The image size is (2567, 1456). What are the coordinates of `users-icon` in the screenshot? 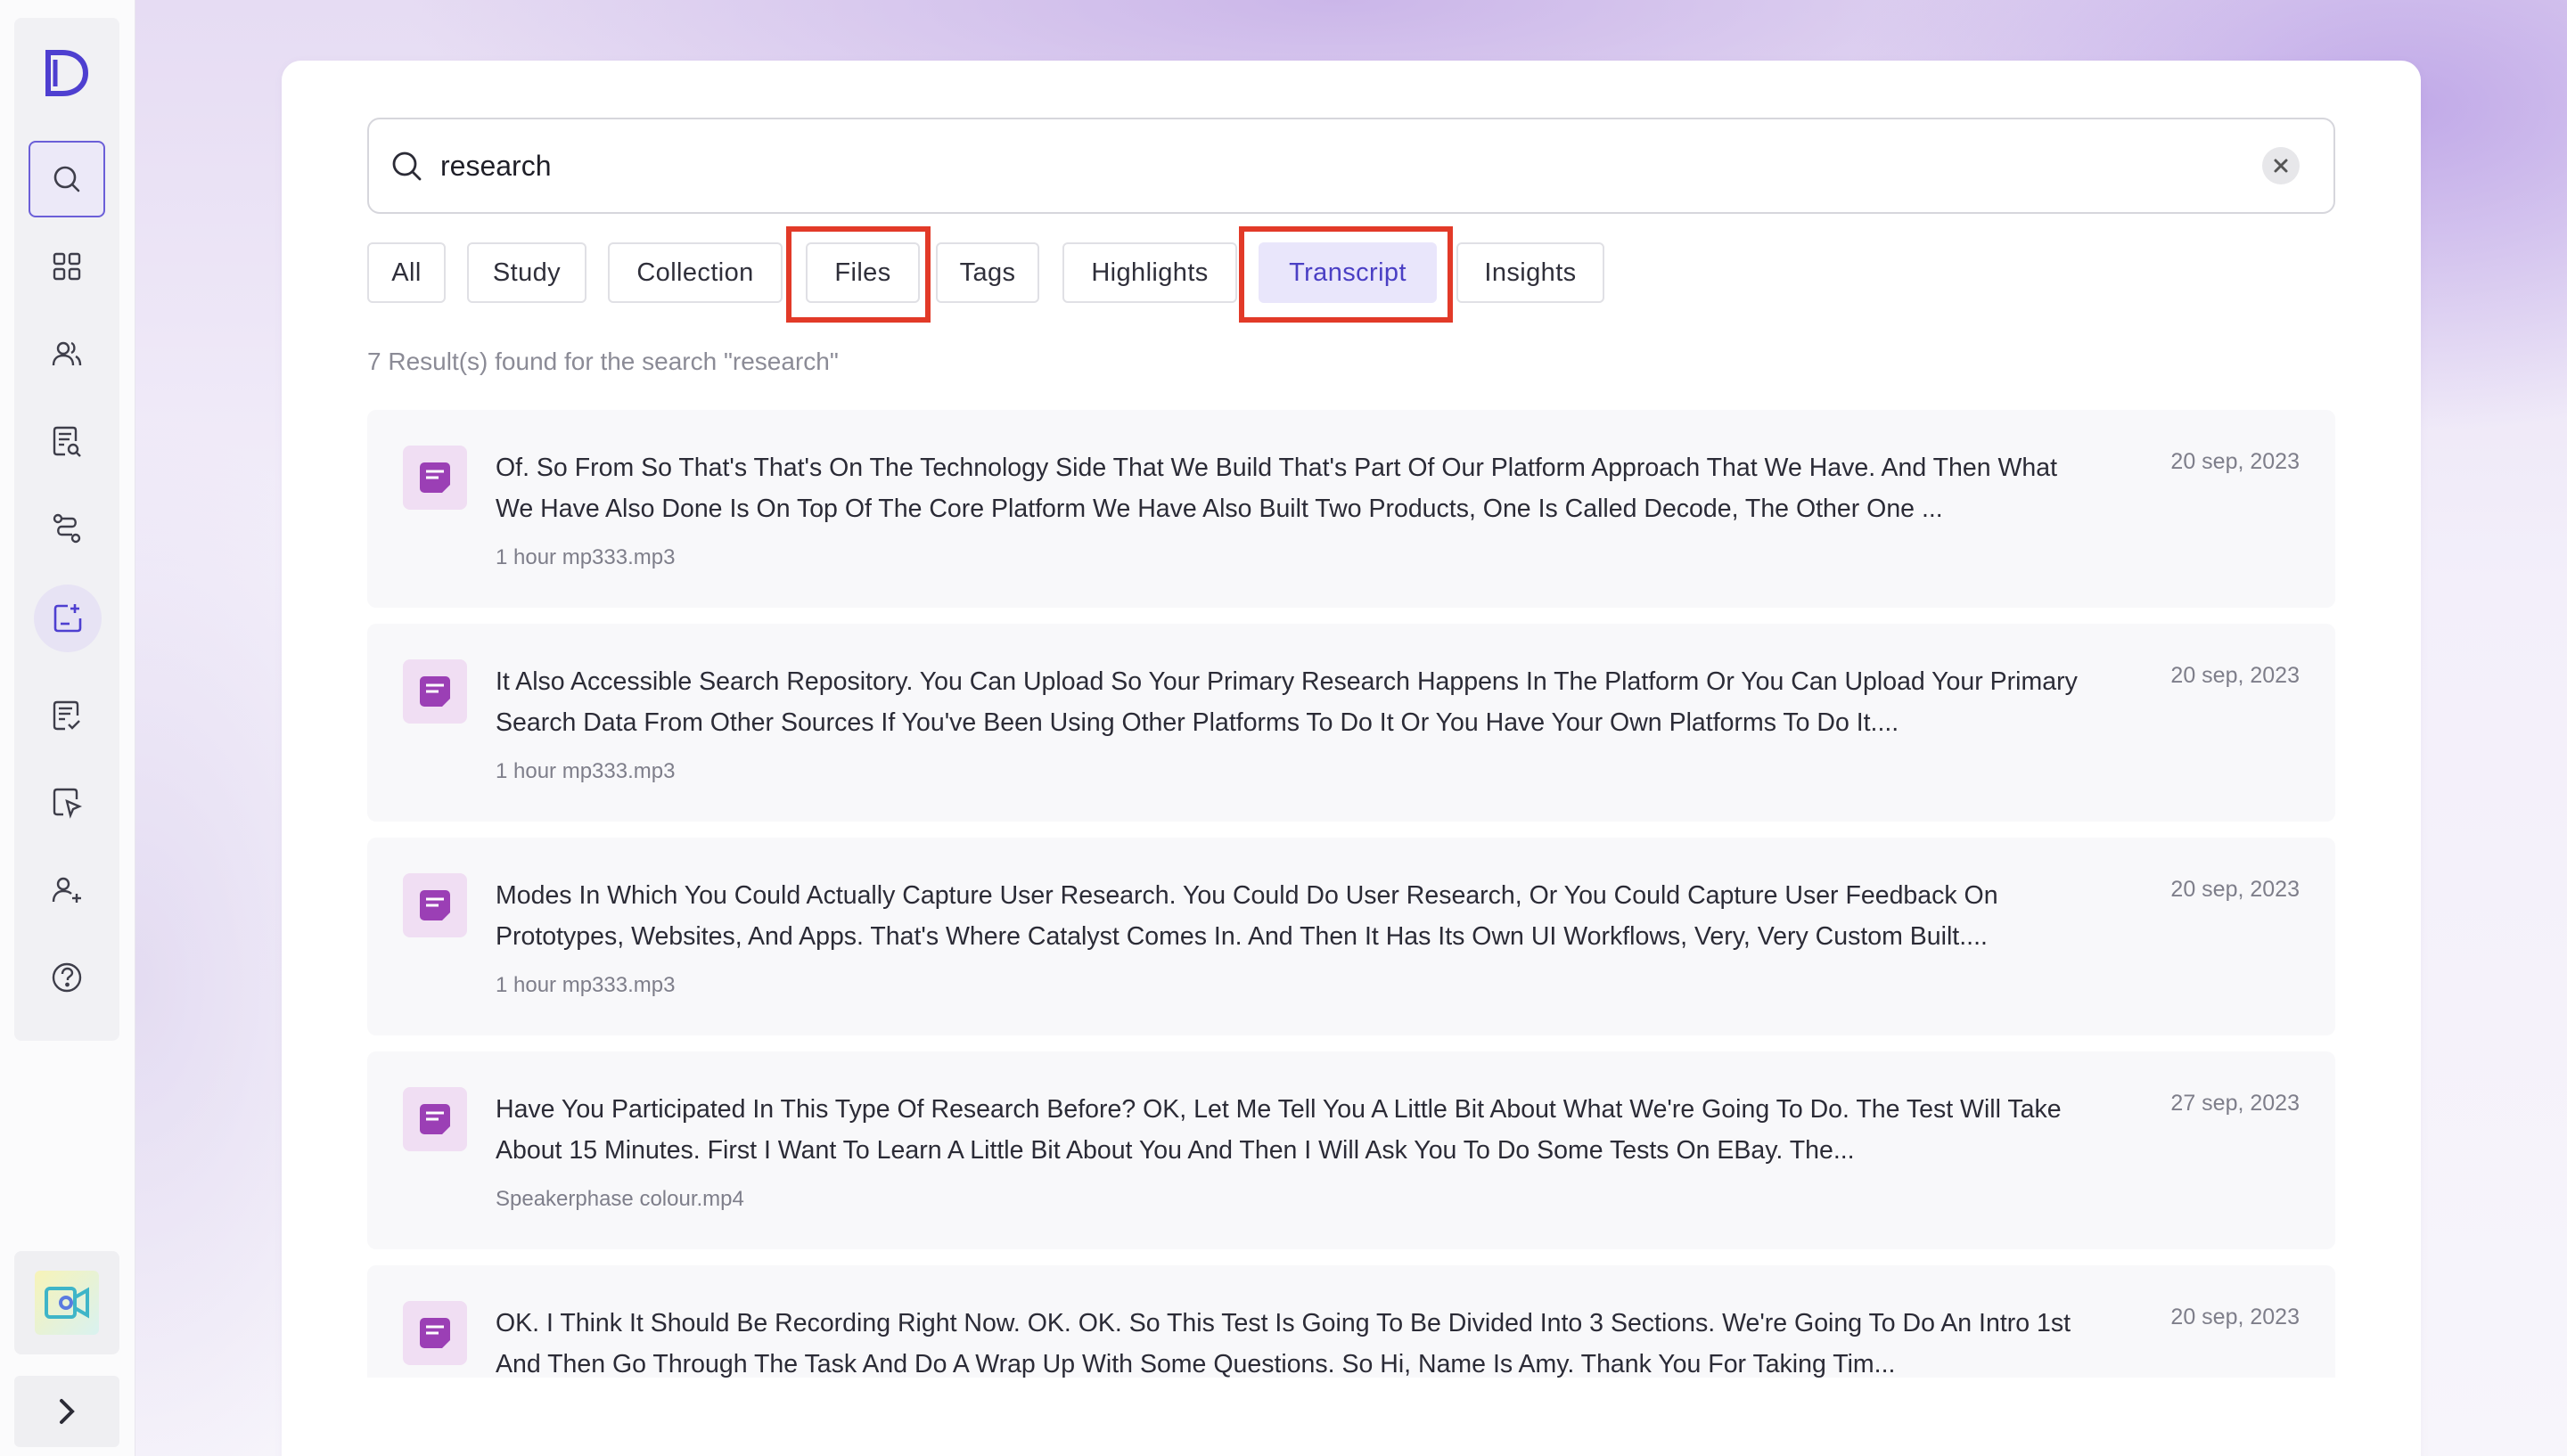 It's located at (67, 353).